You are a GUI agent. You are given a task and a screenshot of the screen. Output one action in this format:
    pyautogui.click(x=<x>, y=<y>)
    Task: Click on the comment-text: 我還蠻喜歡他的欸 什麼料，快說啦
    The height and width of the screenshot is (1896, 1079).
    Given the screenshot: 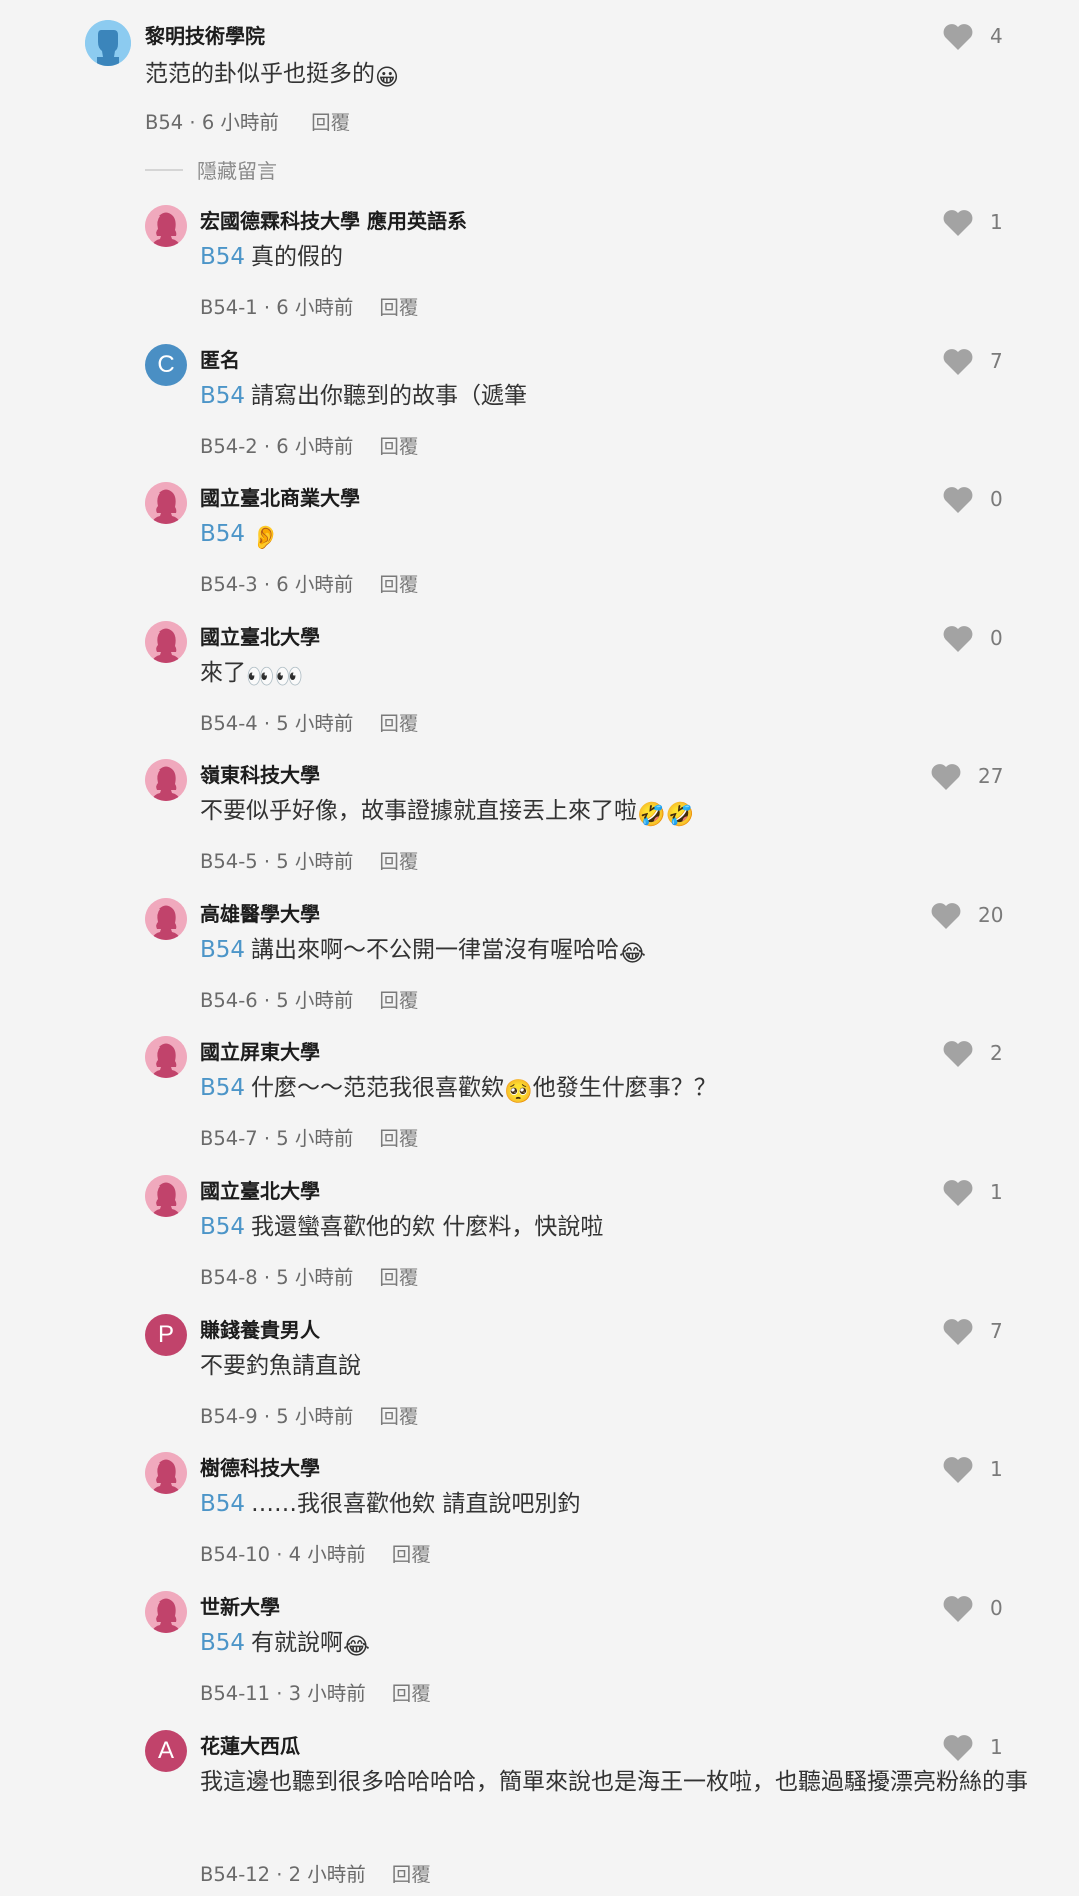 What is the action you would take?
    pyautogui.click(x=427, y=1227)
    